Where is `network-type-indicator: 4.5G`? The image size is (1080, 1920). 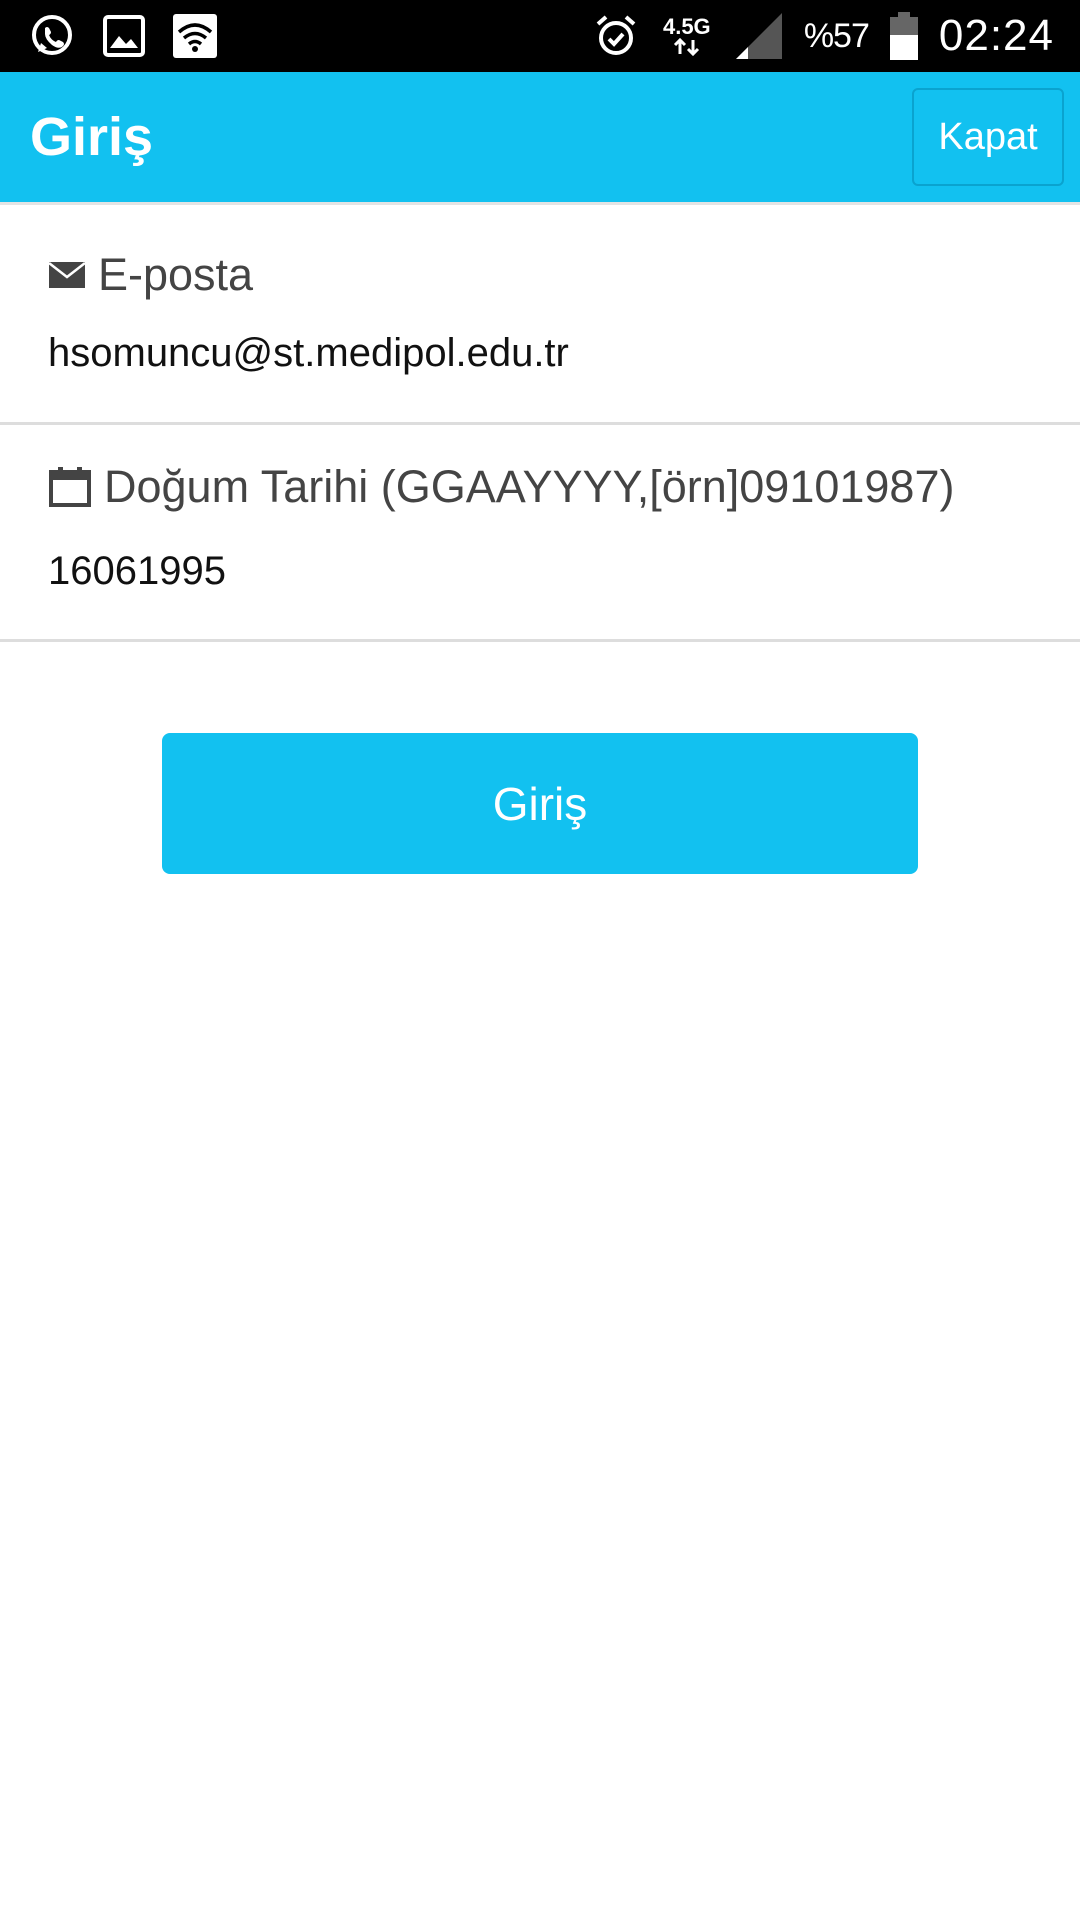
network-type-indicator: 4.5G is located at coordinates (687, 36).